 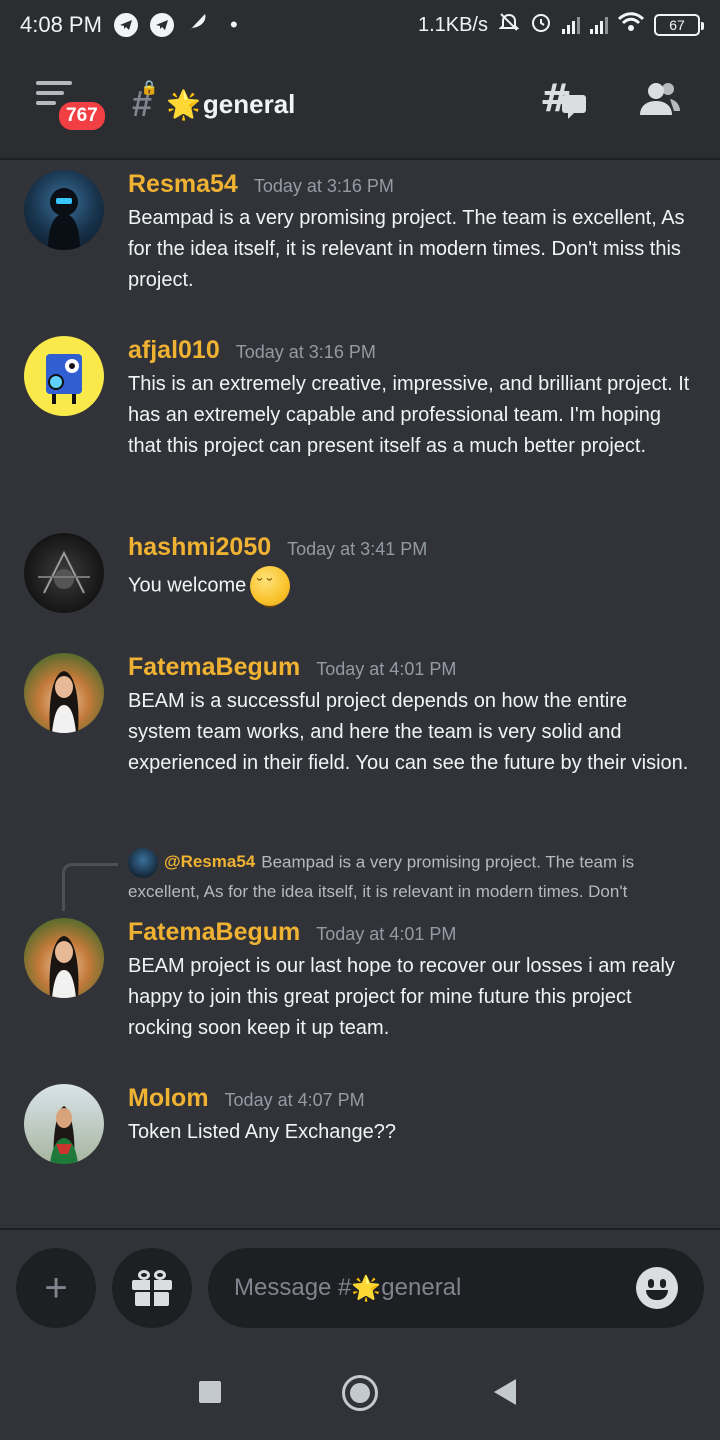 I want to click on emoji-picker-icon, so click(x=657, y=1288).